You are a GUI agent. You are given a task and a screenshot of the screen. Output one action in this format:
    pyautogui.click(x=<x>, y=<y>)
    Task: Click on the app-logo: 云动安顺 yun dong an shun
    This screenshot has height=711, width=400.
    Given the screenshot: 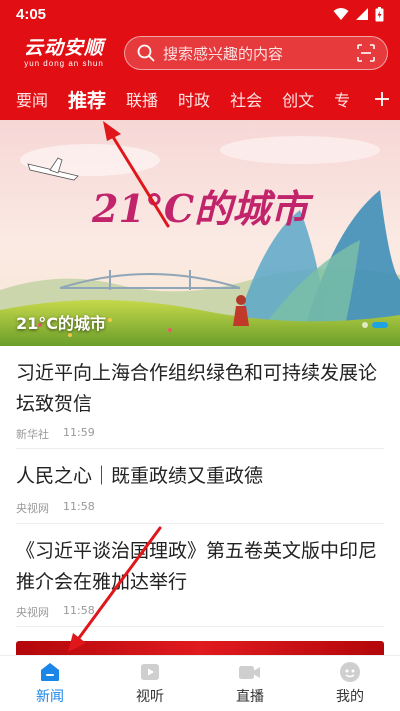 What is the action you would take?
    pyautogui.click(x=64, y=53)
    